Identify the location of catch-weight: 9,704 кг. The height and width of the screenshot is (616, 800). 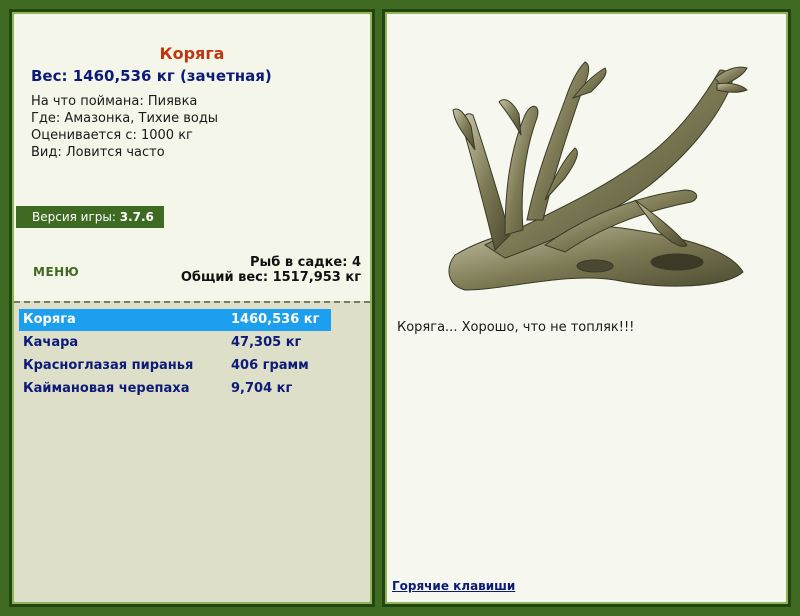
(262, 388).